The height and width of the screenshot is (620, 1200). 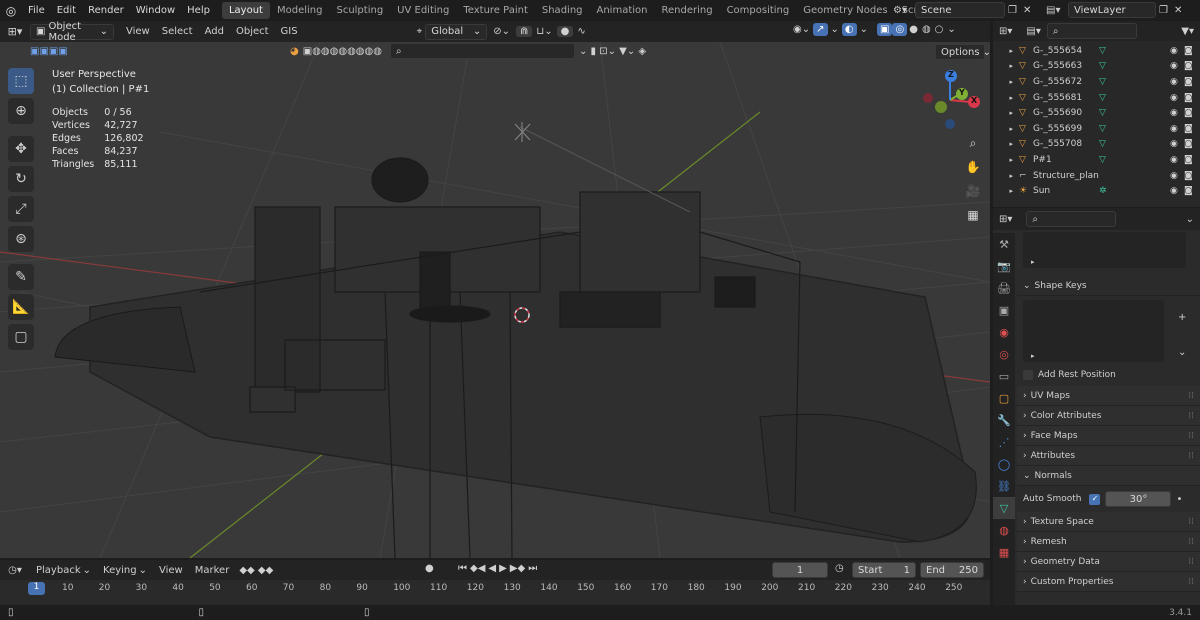 What do you see at coordinates (849, 29) in the screenshot?
I see `overlay-toggle-icon: ◐` at bounding box center [849, 29].